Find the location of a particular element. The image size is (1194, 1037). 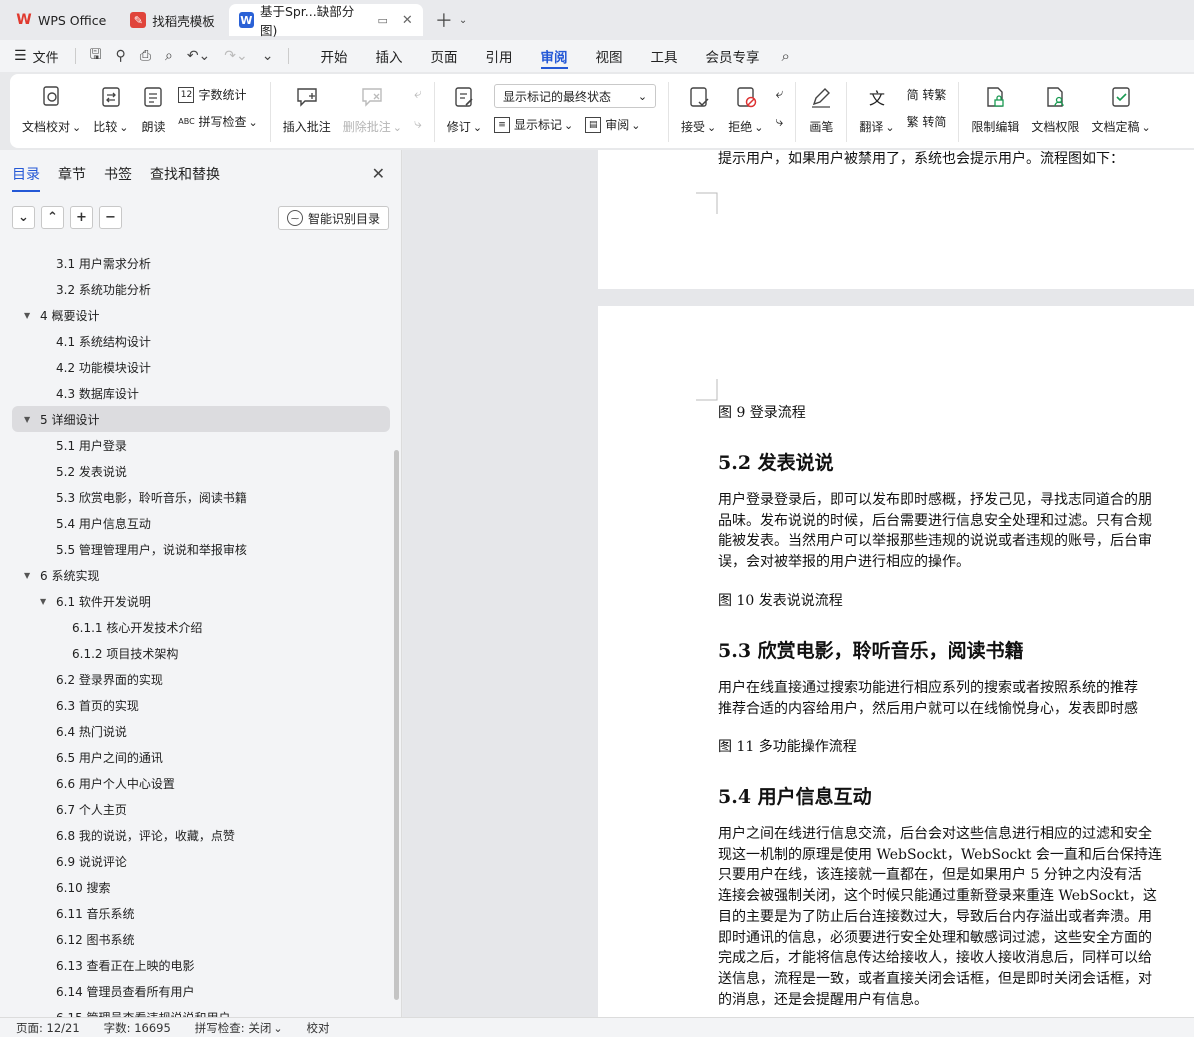

word-count-icon: 12 is located at coordinates (186, 94).